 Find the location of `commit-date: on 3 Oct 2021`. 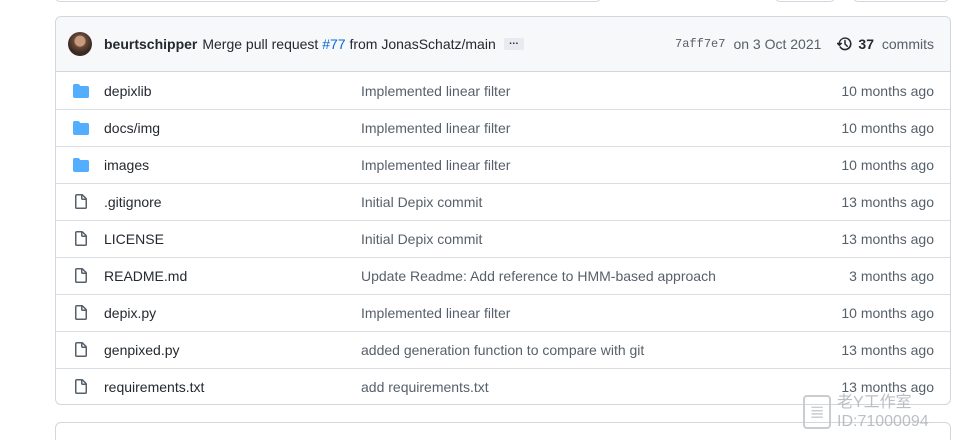

commit-date: on 3 Oct 2021 is located at coordinates (777, 44).